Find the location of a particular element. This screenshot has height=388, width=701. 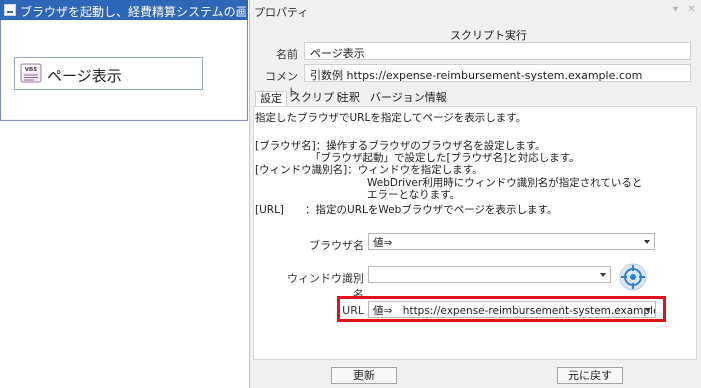

step-page-display: VBS ページ表示 is located at coordinates (108, 73).